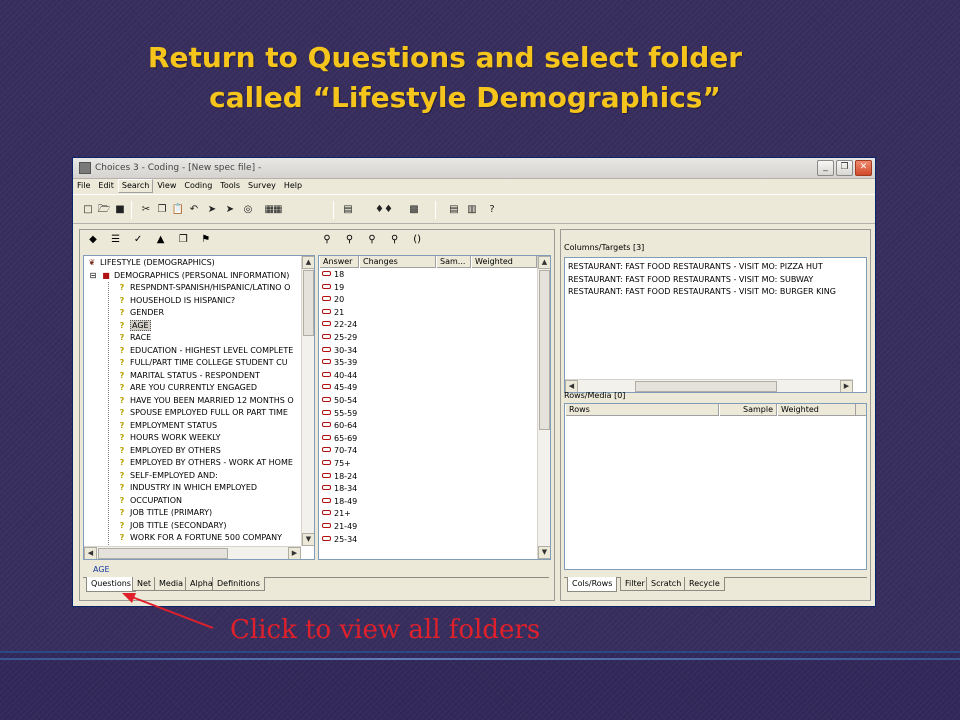 Image resolution: width=960 pixels, height=720 pixels. What do you see at coordinates (414, 210) in the screenshot?
I see `crosstab-icon: ▩` at bounding box center [414, 210].